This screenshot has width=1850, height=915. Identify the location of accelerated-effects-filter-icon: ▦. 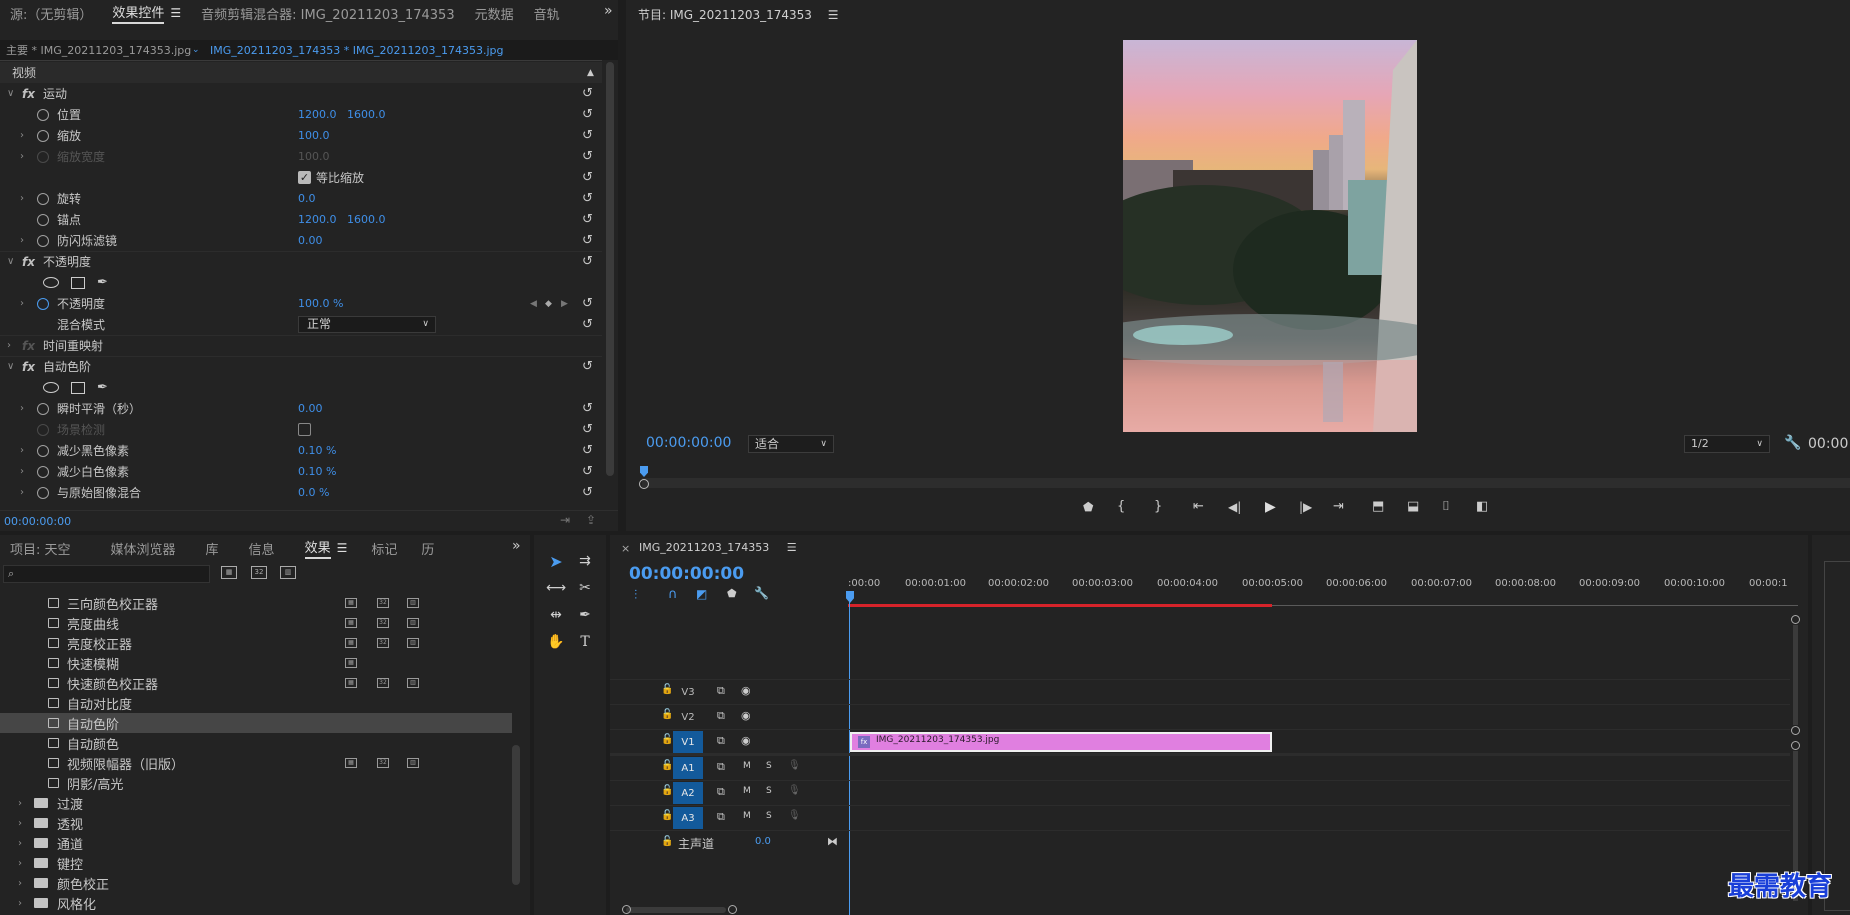
(229, 572).